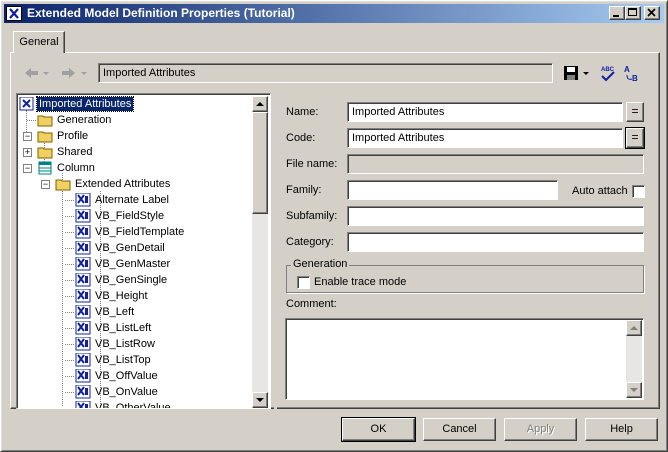 The width and height of the screenshot is (668, 452). Describe the element at coordinates (378, 429) in the screenshot. I see `ok-button: OK` at that location.